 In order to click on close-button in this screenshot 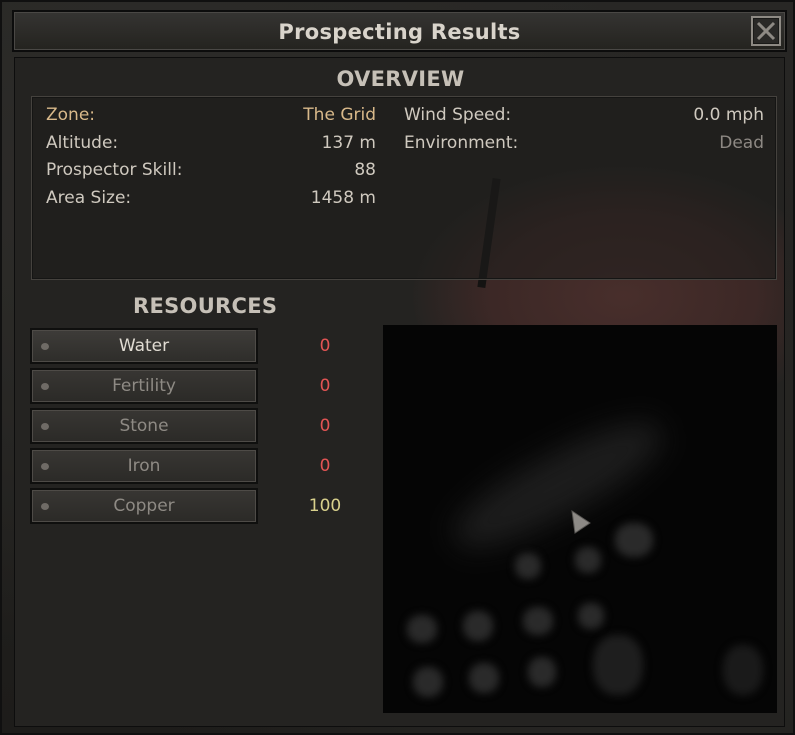, I will do `click(766, 31)`.